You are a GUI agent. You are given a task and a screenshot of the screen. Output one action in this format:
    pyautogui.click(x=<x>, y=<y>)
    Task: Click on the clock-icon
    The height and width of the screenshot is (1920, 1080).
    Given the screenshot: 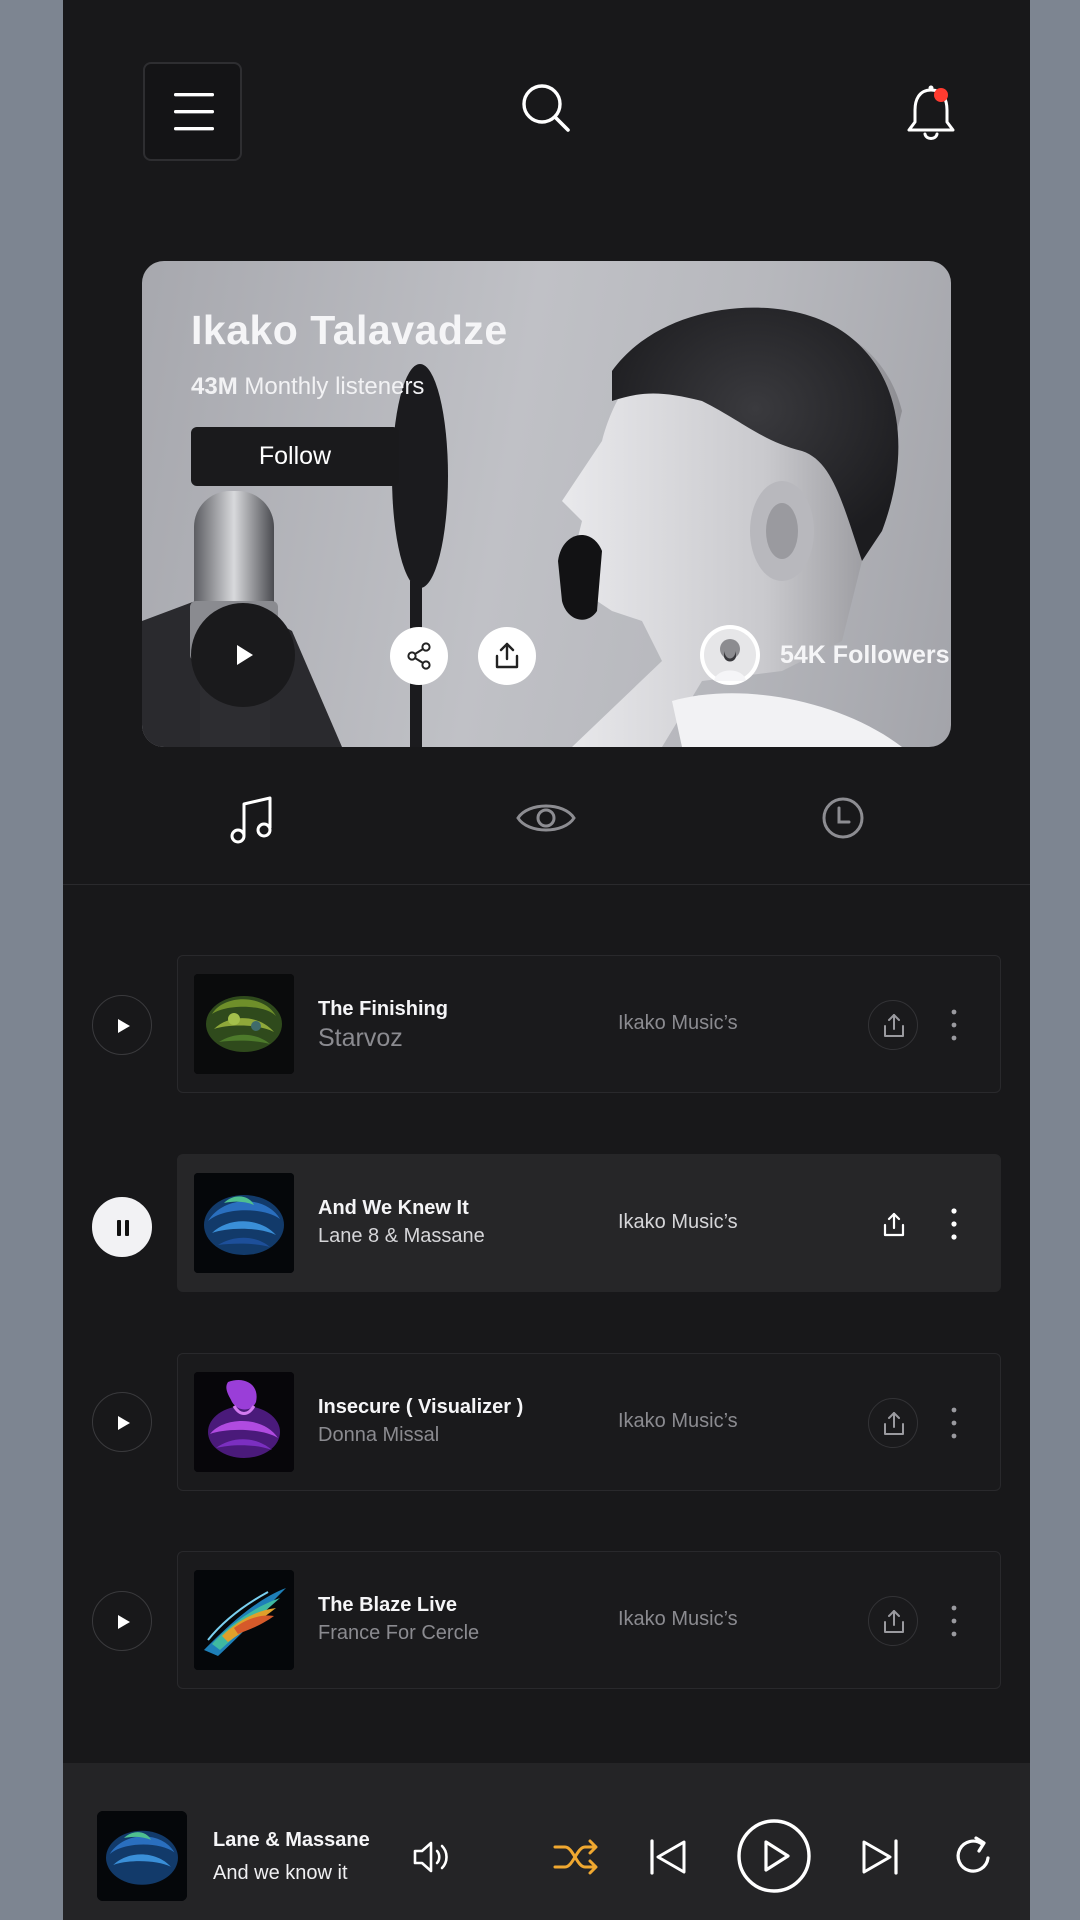 What is the action you would take?
    pyautogui.click(x=843, y=818)
    